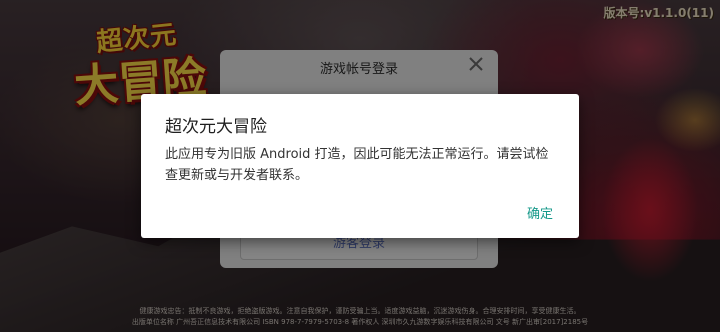 Image resolution: width=720 pixels, height=332 pixels. I want to click on alert-title: 超次元大冒险, so click(216, 127).